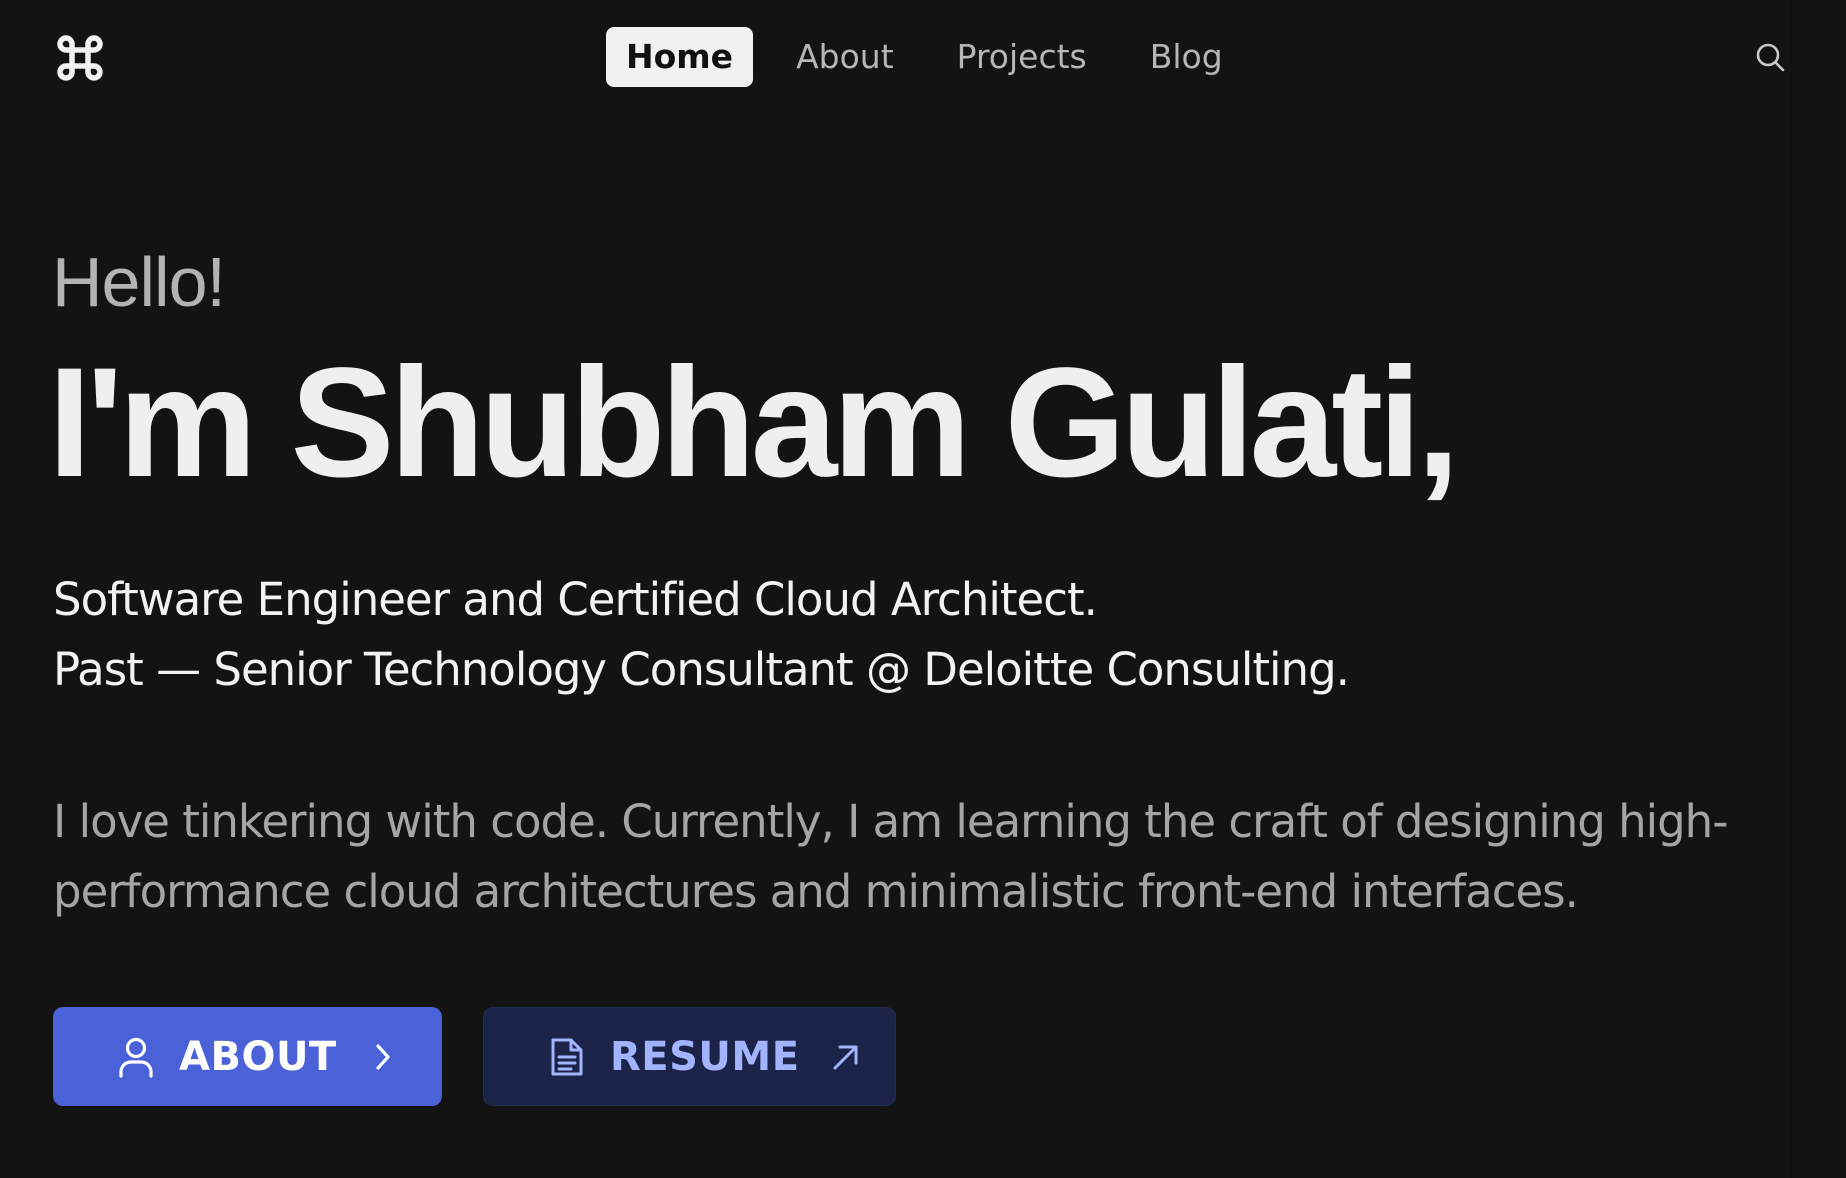  What do you see at coordinates (136, 1057) in the screenshot?
I see `user-icon` at bounding box center [136, 1057].